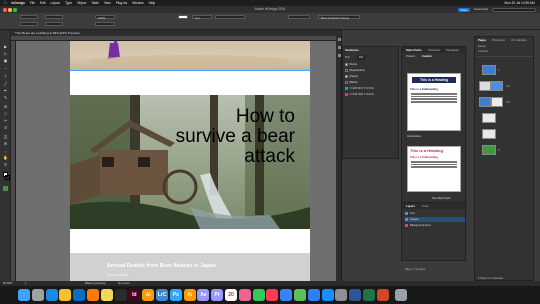 The height and width of the screenshot is (304, 540). What do you see at coordinates (339, 17) in the screenshot?
I see `object-style-field: Base Graphics Frame]` at bounding box center [339, 17].